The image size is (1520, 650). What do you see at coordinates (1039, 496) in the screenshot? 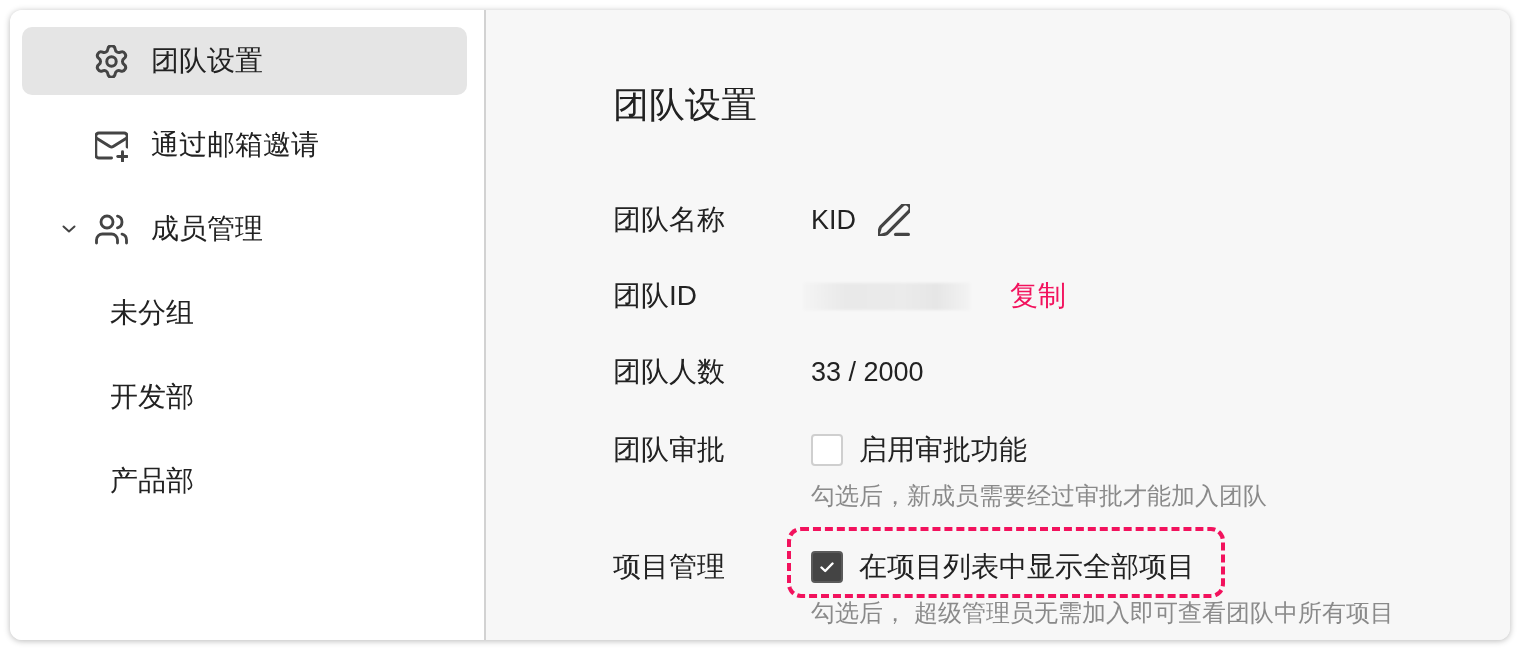
I see `hint-text: 勾选后，新成员需要经过审批才能加入团队` at bounding box center [1039, 496].